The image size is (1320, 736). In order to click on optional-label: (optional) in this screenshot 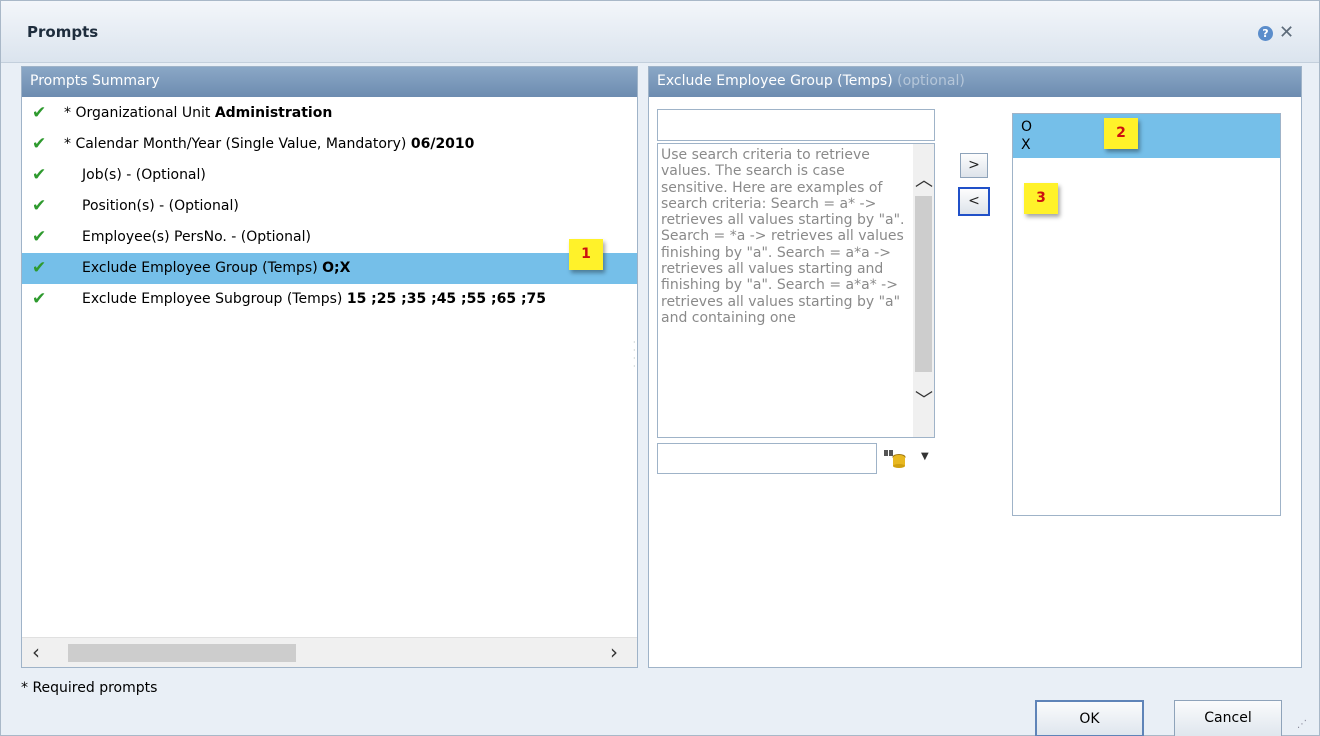, I will do `click(931, 81)`.